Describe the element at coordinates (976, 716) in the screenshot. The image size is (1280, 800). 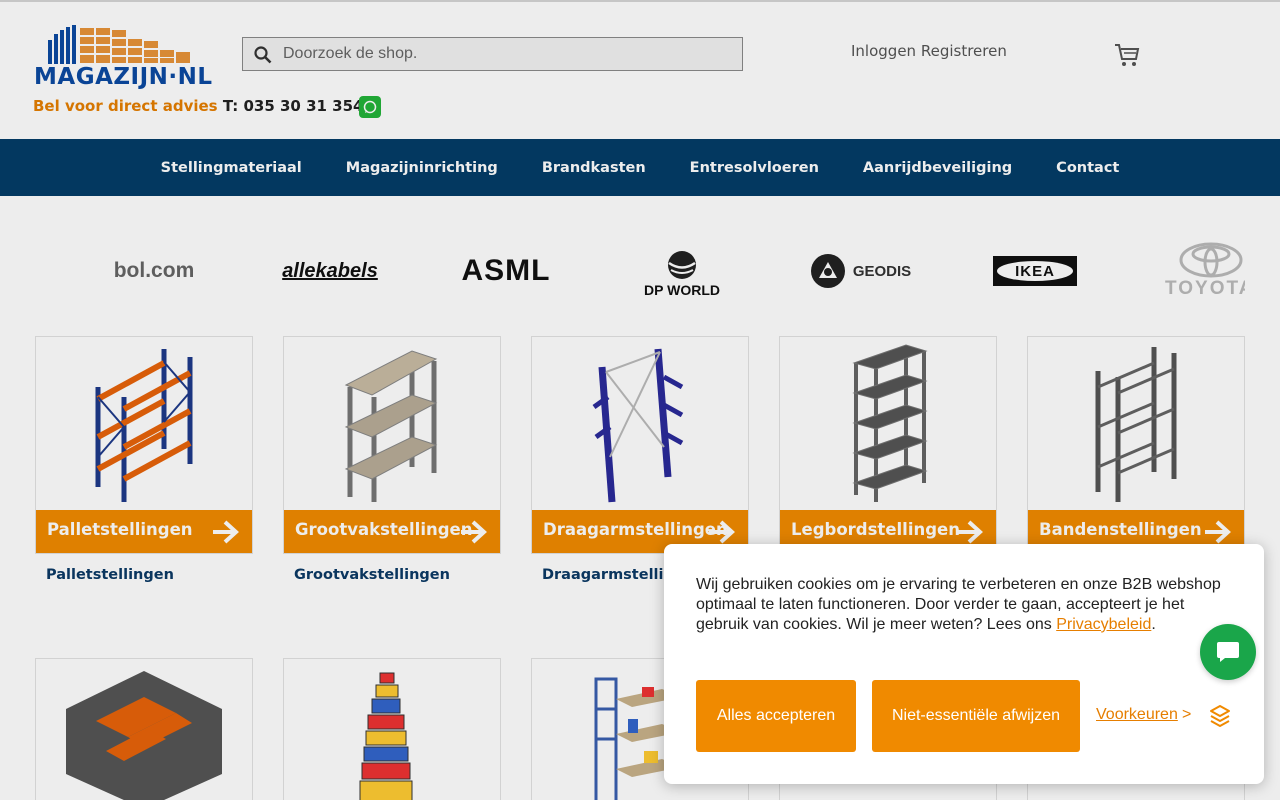
I see `reject-nonessential-button: Niet-essentiële afwijzen` at that location.